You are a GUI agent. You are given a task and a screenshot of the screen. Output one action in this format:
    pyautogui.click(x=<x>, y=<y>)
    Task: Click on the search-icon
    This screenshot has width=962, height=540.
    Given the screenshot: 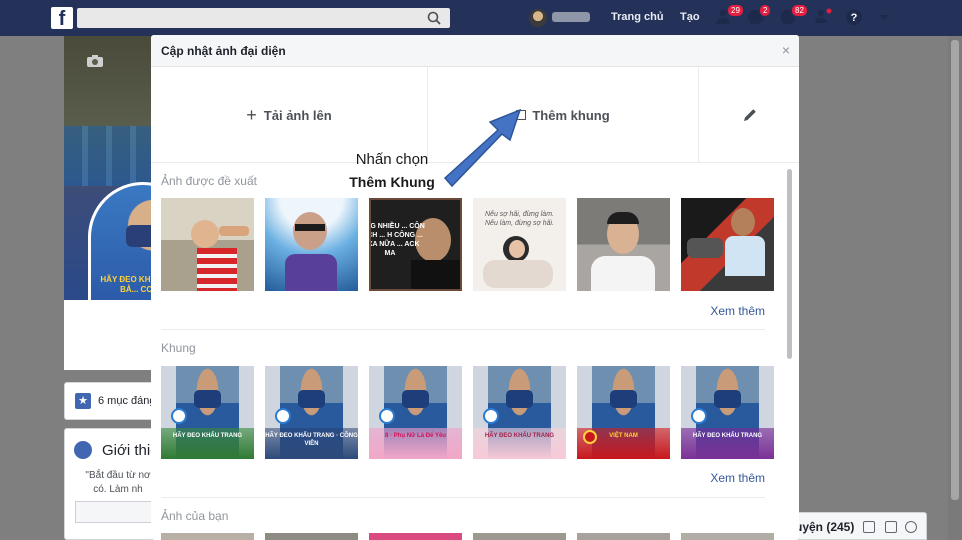 What is the action you would take?
    pyautogui.click(x=434, y=18)
    